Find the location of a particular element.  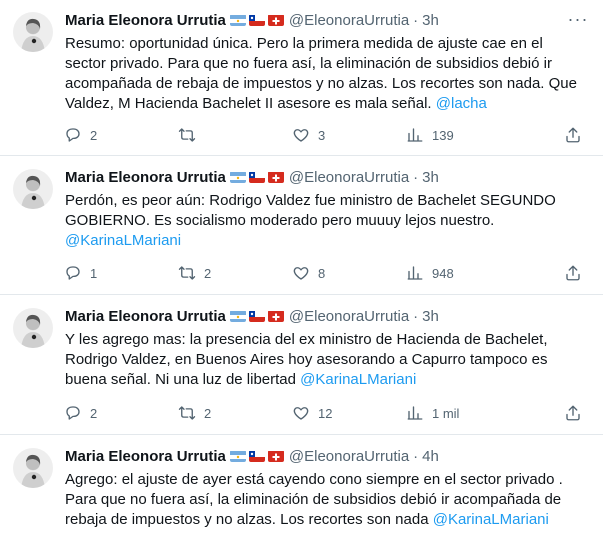

like-count: 3 is located at coordinates (322, 135).